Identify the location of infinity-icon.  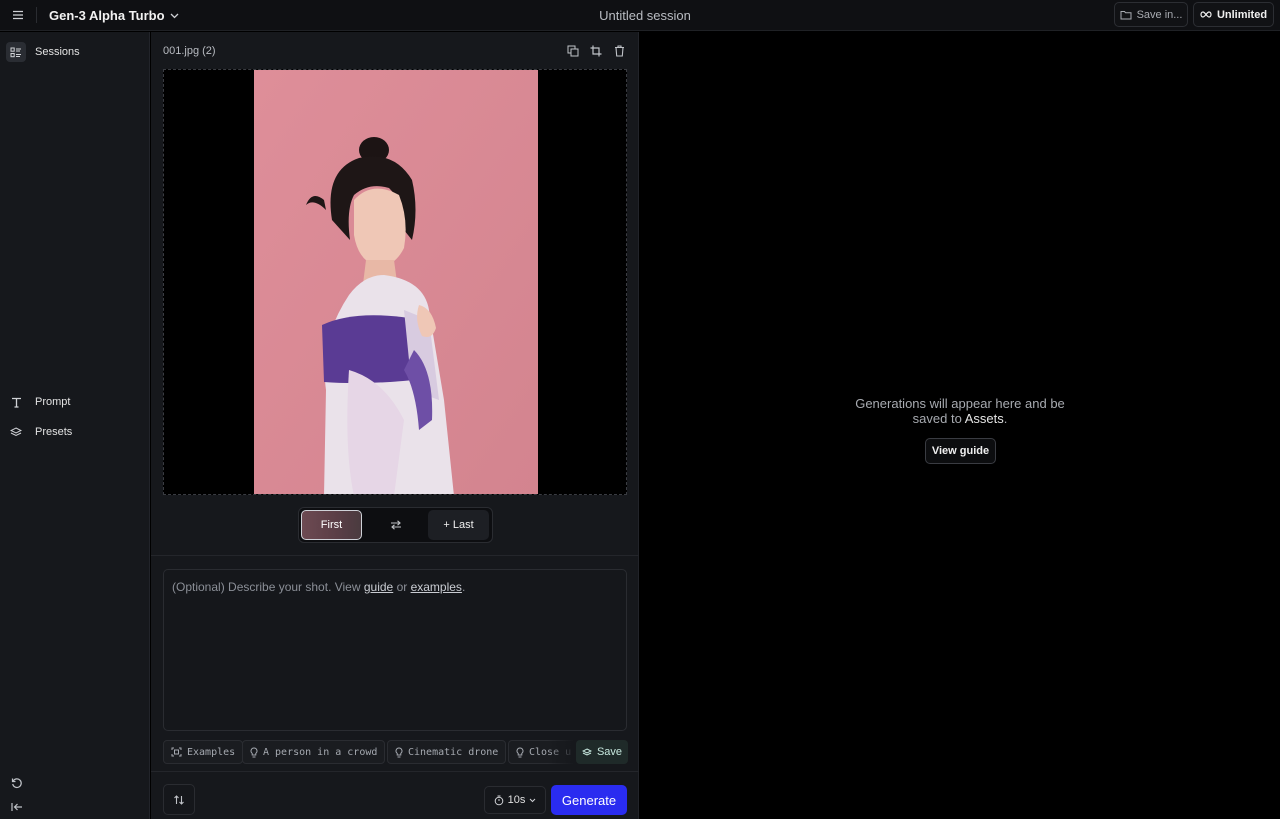
(1206, 14).